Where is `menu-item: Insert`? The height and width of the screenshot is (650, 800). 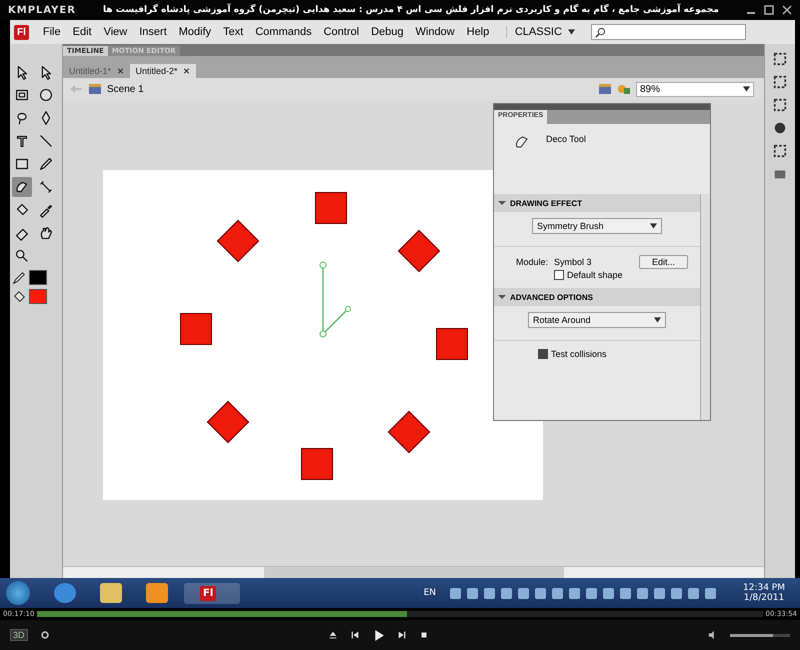 menu-item: Insert is located at coordinates (153, 32).